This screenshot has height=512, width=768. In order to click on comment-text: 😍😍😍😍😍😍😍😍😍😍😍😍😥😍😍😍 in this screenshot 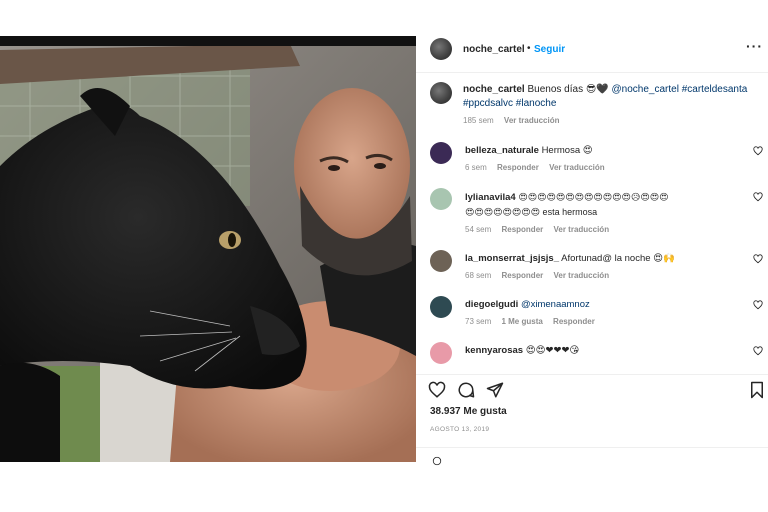, I will do `click(593, 197)`.